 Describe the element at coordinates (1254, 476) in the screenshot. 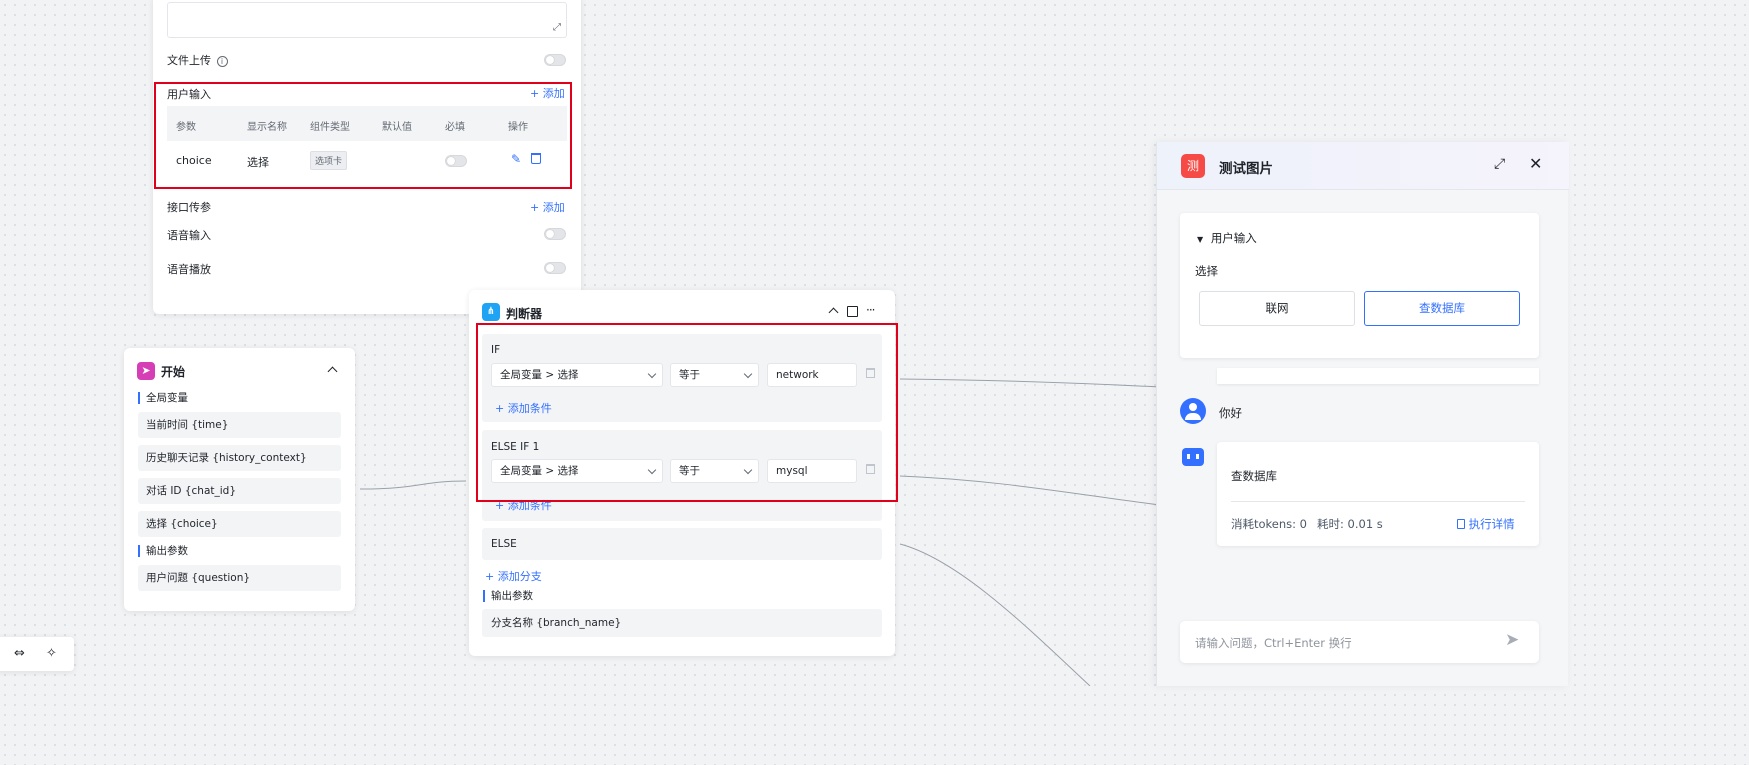

I see `bot-reply-text: 查数据库` at that location.